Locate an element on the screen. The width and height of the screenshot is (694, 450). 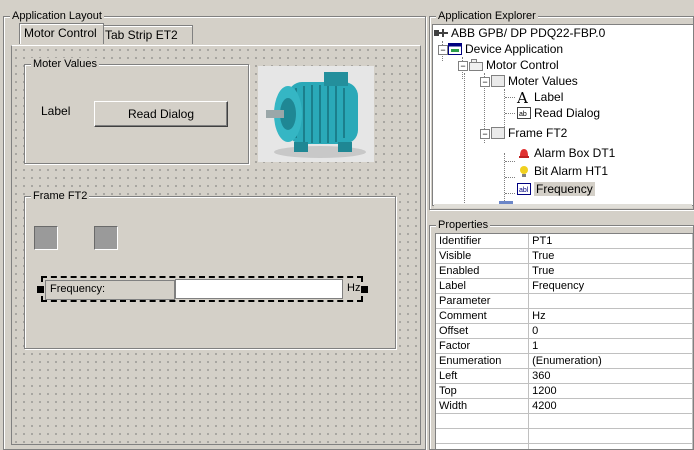
property-name: Parameter is located at coordinates (483, 301).